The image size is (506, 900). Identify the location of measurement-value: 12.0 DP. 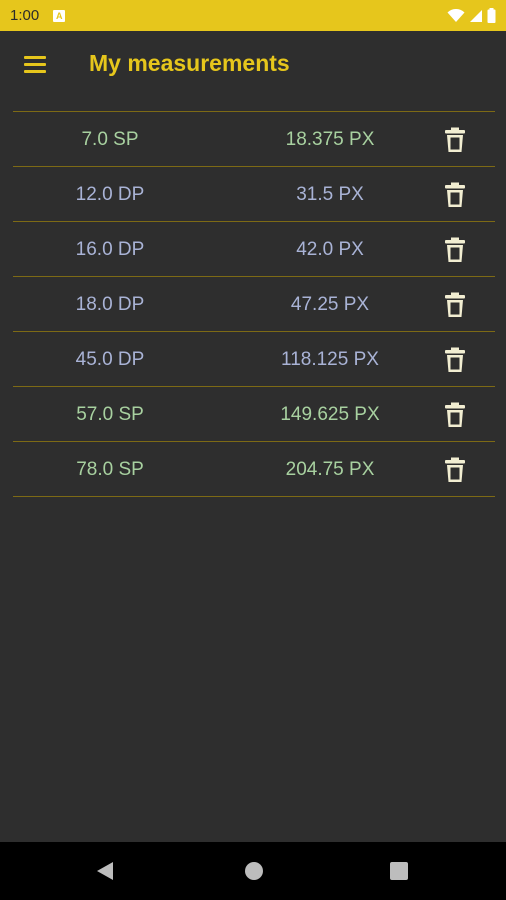
(110, 194).